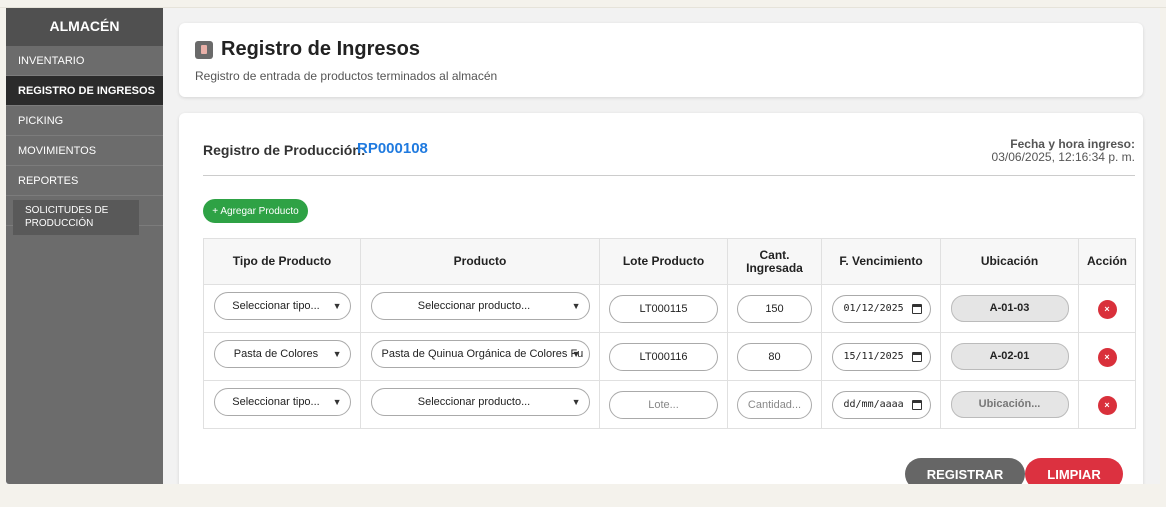 This screenshot has height=507, width=1166. What do you see at coordinates (1009, 356) in the screenshot?
I see `ubicacion-field: A-02-01` at bounding box center [1009, 356].